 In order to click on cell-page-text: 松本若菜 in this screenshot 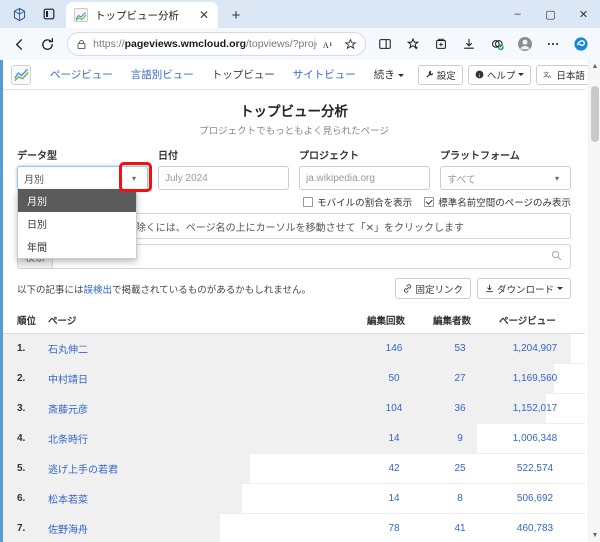, I will do `click(68, 500)`.